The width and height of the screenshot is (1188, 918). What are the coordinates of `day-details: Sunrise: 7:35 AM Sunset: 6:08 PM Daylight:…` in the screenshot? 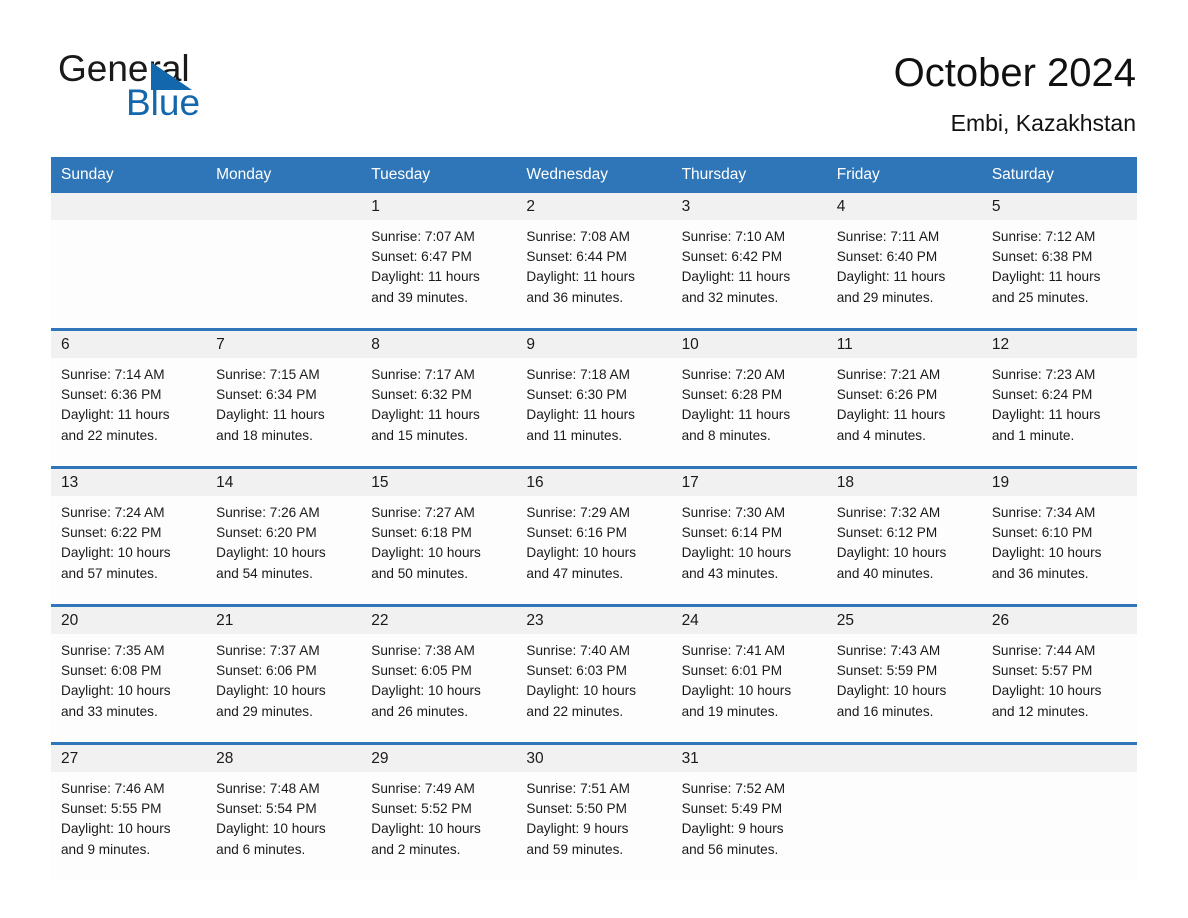 It's located at (128, 678).